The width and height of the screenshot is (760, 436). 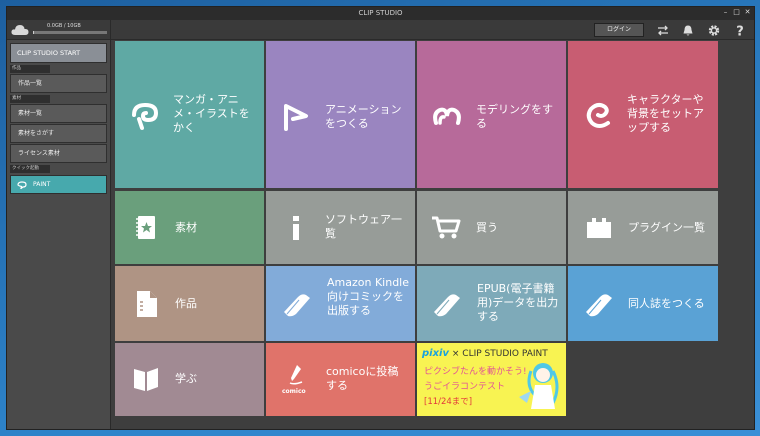 I want to click on tile-character-setup: キャラクターや背景をセットアップする, so click(x=643, y=114).